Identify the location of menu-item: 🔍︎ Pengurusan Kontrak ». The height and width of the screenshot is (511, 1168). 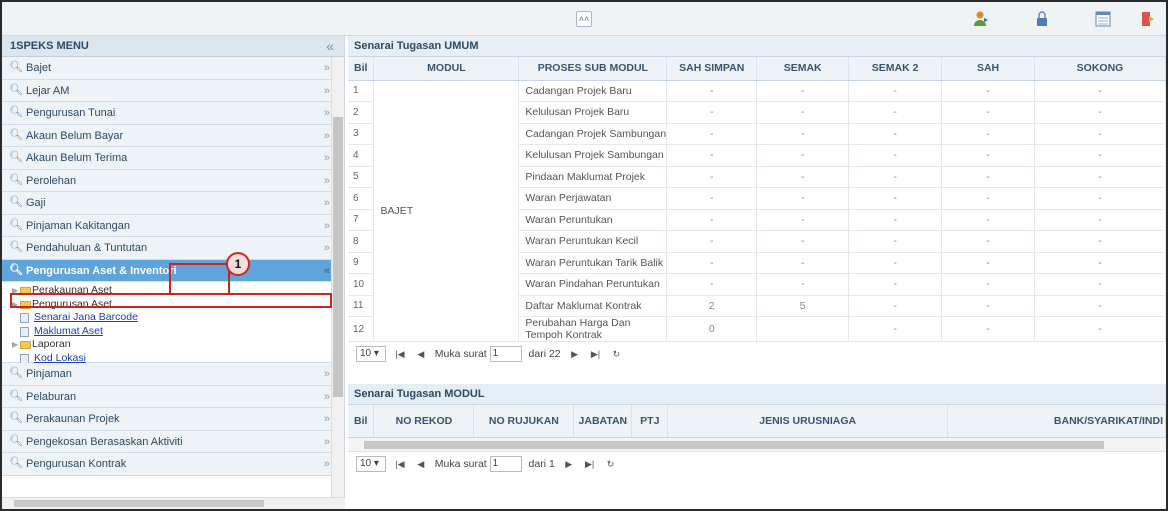
(173, 464).